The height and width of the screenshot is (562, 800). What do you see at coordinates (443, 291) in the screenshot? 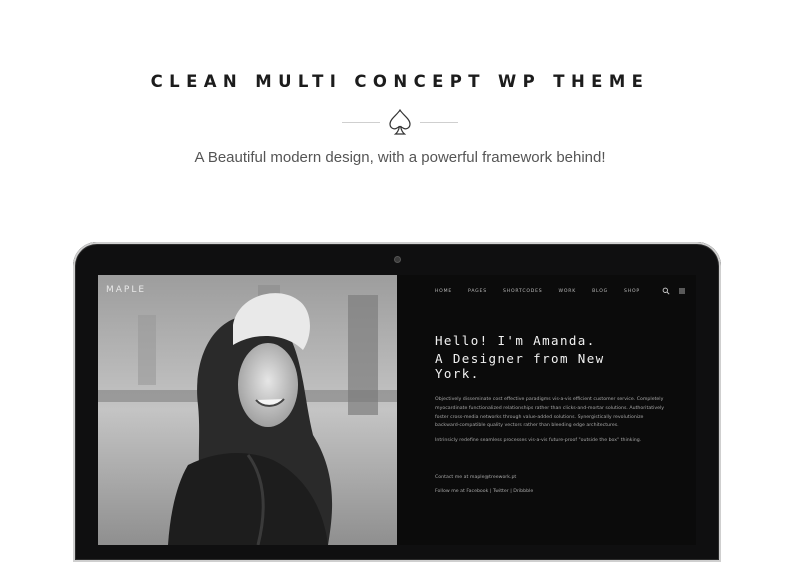
I see `nav-item-home: HOME` at bounding box center [443, 291].